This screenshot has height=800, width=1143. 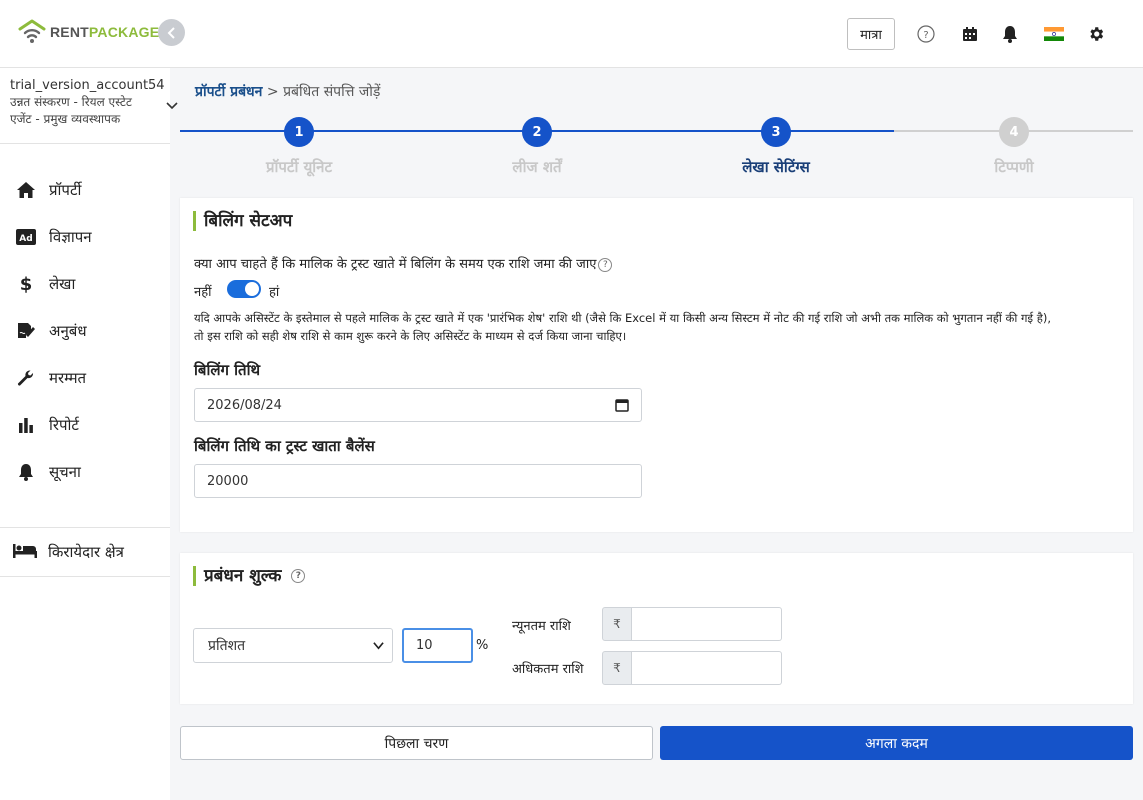 I want to click on min-amount-input, so click(x=707, y=624).